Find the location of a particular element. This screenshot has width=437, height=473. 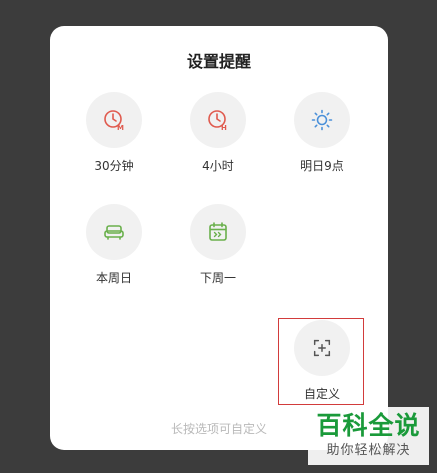

option-this-sunday: 本周日 is located at coordinates (114, 245).